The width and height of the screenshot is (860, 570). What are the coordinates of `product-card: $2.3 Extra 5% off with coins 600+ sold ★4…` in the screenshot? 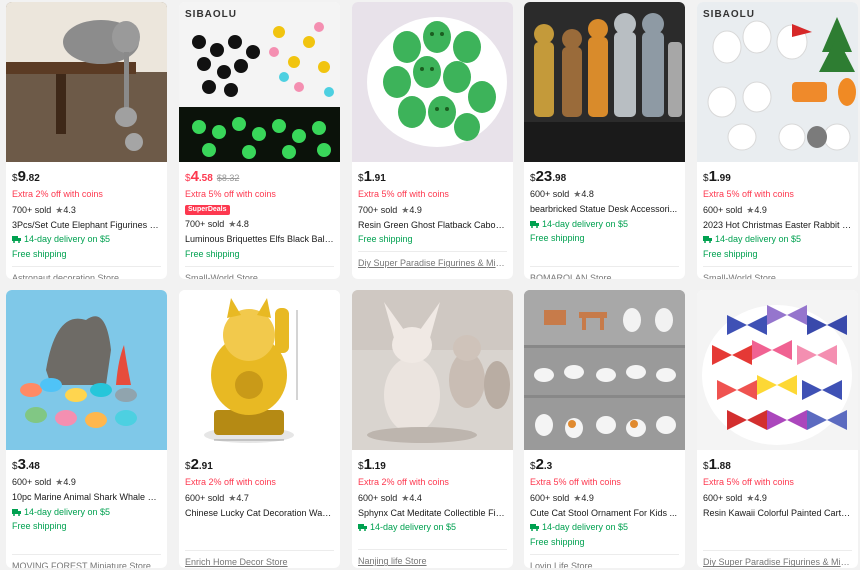 It's located at (604, 429).